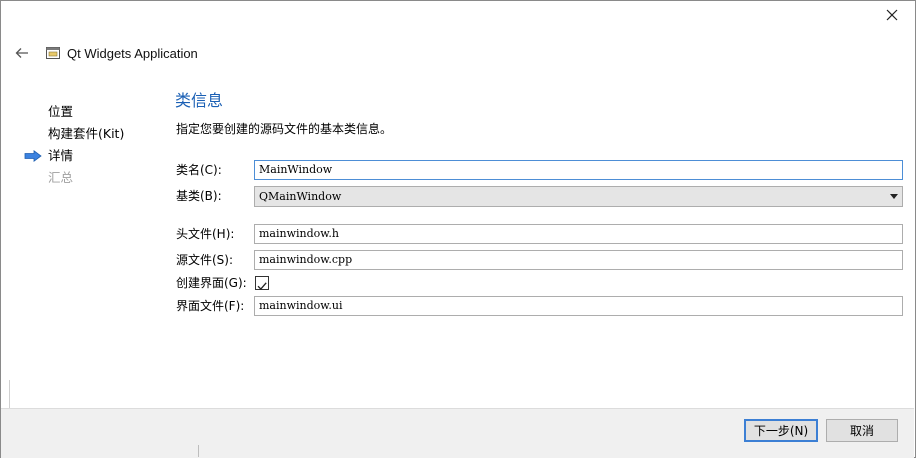 The width and height of the screenshot is (916, 458). I want to click on class-name-input: MainWindow, so click(578, 170).